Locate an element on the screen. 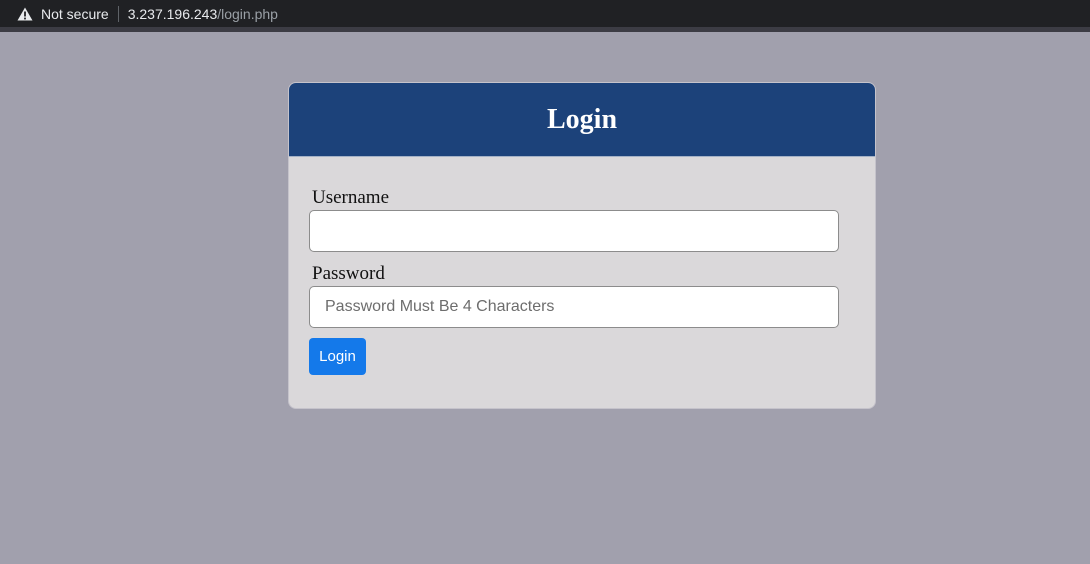 The width and height of the screenshot is (1090, 564). username-label: Username is located at coordinates (351, 197).